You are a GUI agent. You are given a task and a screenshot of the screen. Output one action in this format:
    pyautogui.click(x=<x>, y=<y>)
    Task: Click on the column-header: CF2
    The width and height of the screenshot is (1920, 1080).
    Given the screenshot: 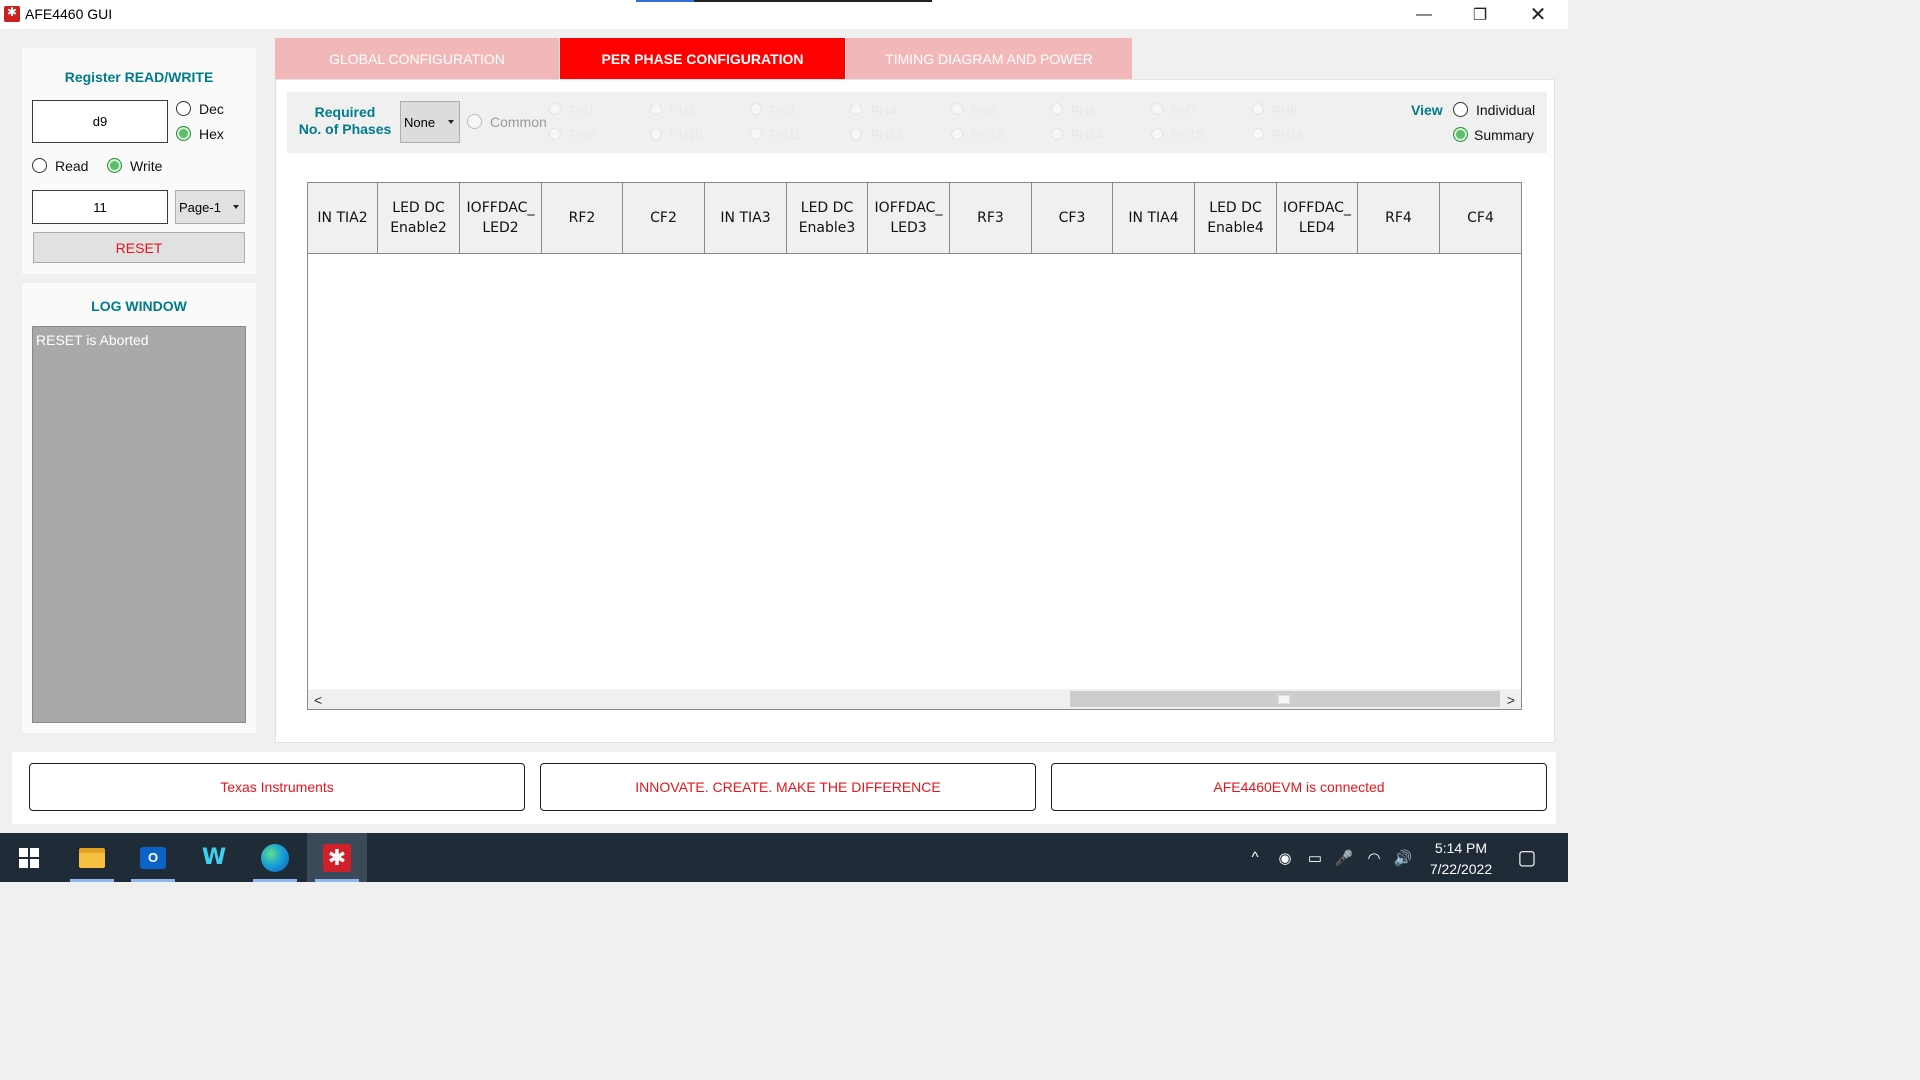 What is the action you would take?
    pyautogui.click(x=664, y=218)
    